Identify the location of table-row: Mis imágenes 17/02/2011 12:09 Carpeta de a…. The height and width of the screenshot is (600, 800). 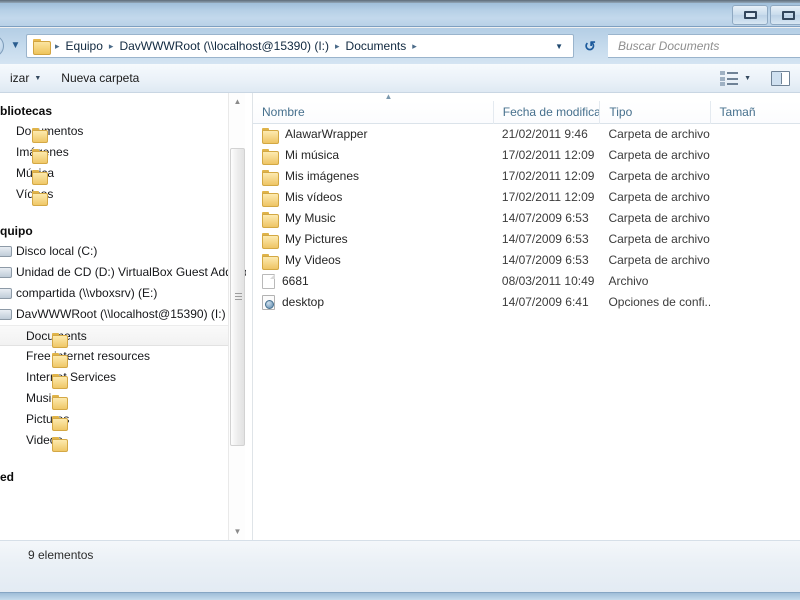
(526, 176).